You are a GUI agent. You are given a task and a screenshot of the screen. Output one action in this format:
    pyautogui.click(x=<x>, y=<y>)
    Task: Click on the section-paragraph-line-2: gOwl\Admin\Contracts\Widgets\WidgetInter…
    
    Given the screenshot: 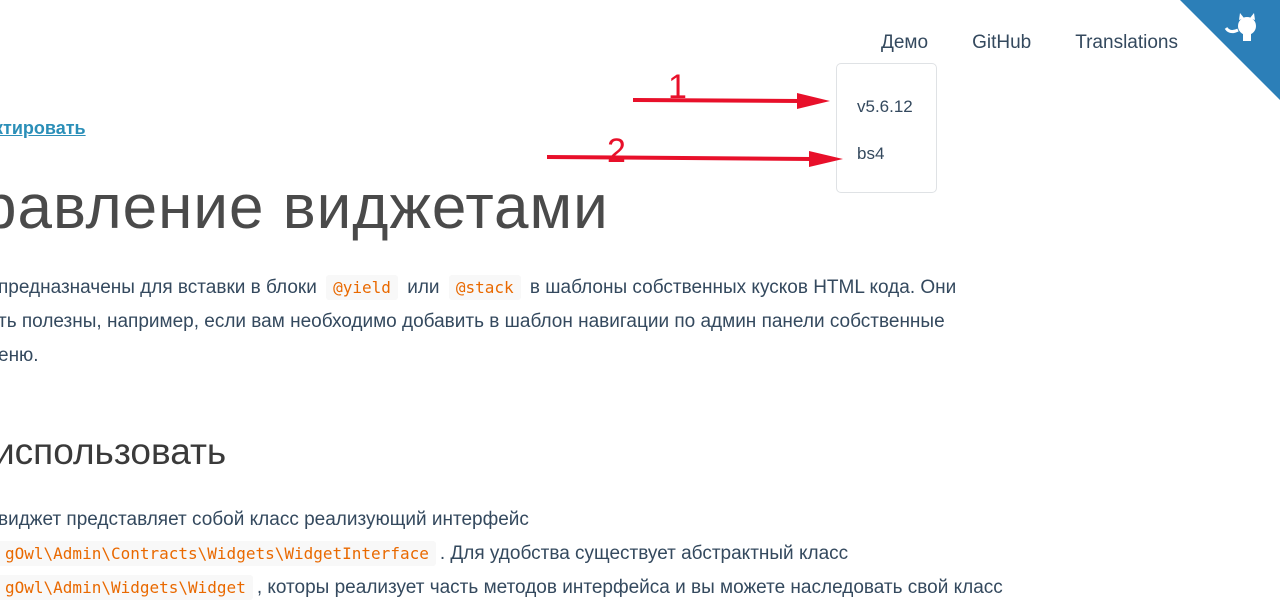 What is the action you would take?
    pyautogui.click(x=424, y=554)
    